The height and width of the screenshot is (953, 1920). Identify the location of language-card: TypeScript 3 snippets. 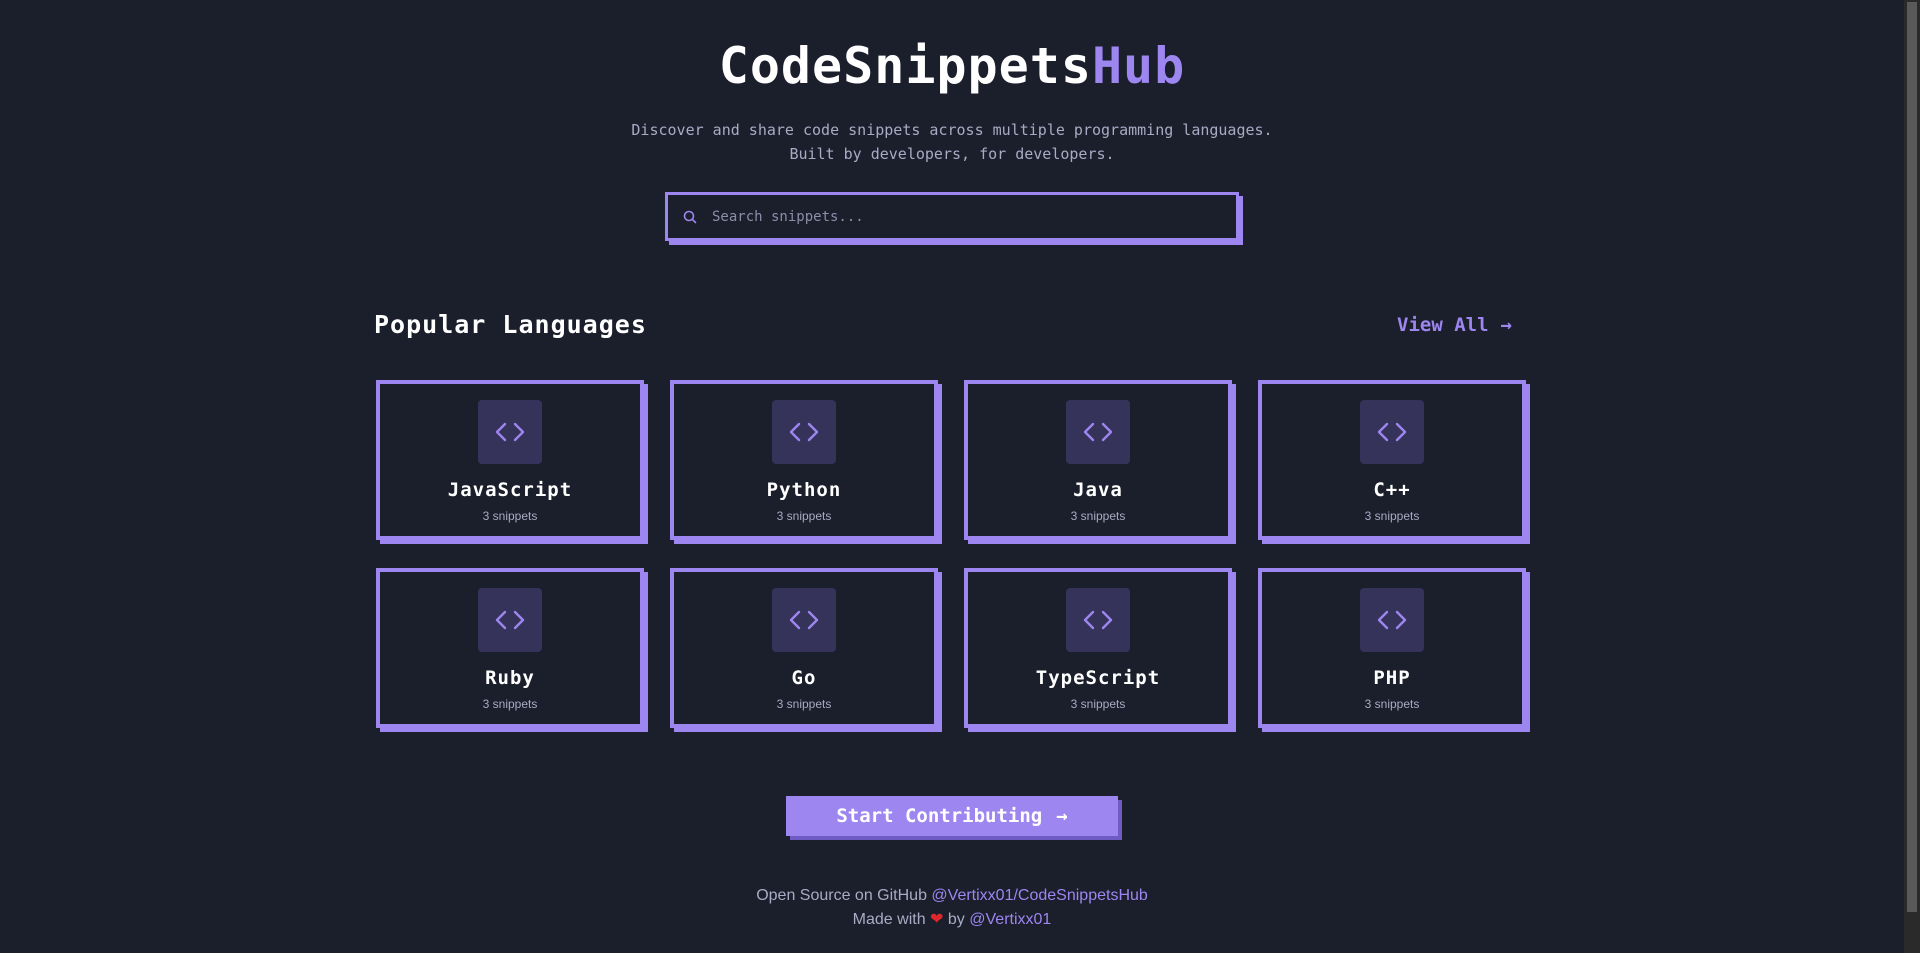
(1098, 648).